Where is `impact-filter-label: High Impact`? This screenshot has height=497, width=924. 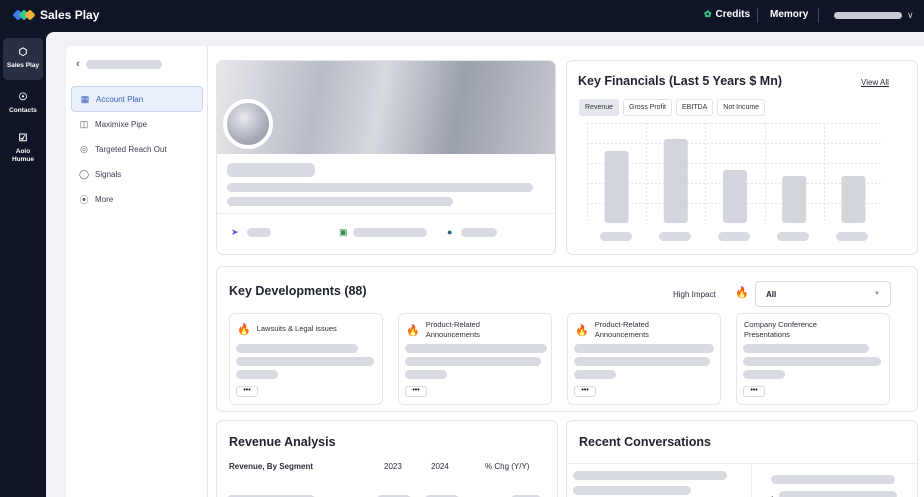 impact-filter-label: High Impact is located at coordinates (694, 294).